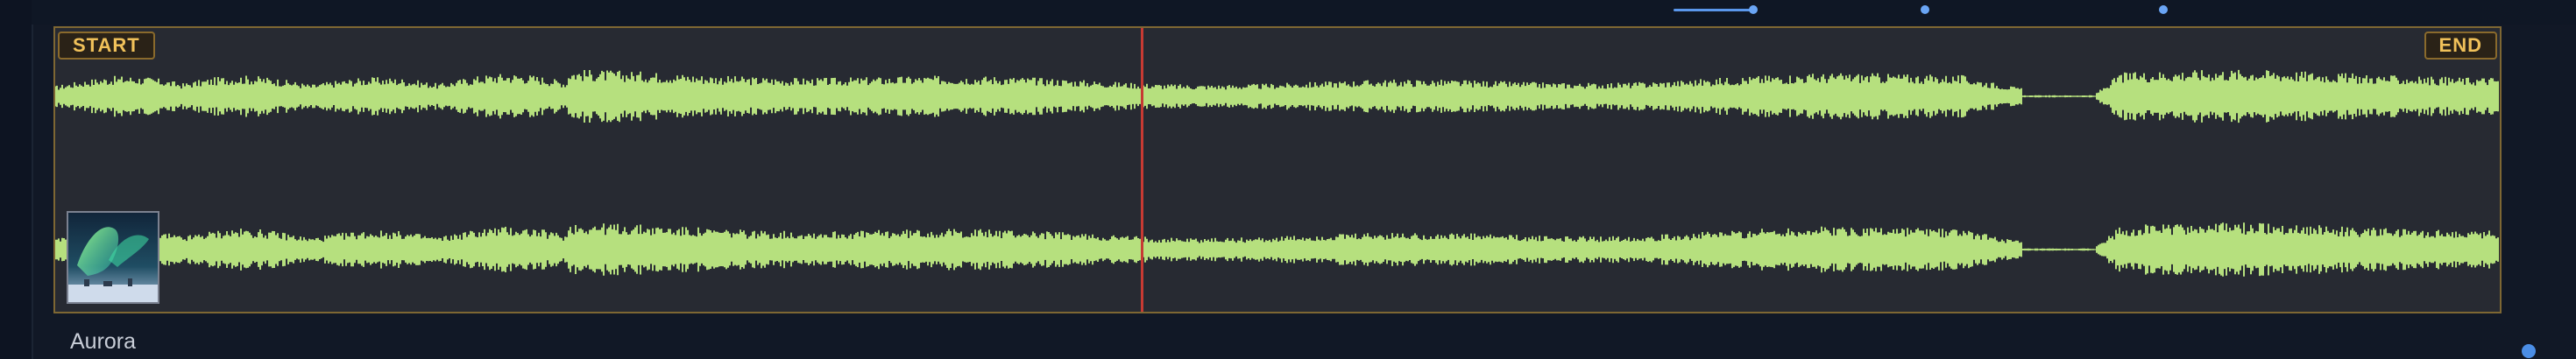 Image resolution: width=2576 pixels, height=359 pixels. Describe the element at coordinates (2529, 351) in the screenshot. I see `scroll-handle` at that location.